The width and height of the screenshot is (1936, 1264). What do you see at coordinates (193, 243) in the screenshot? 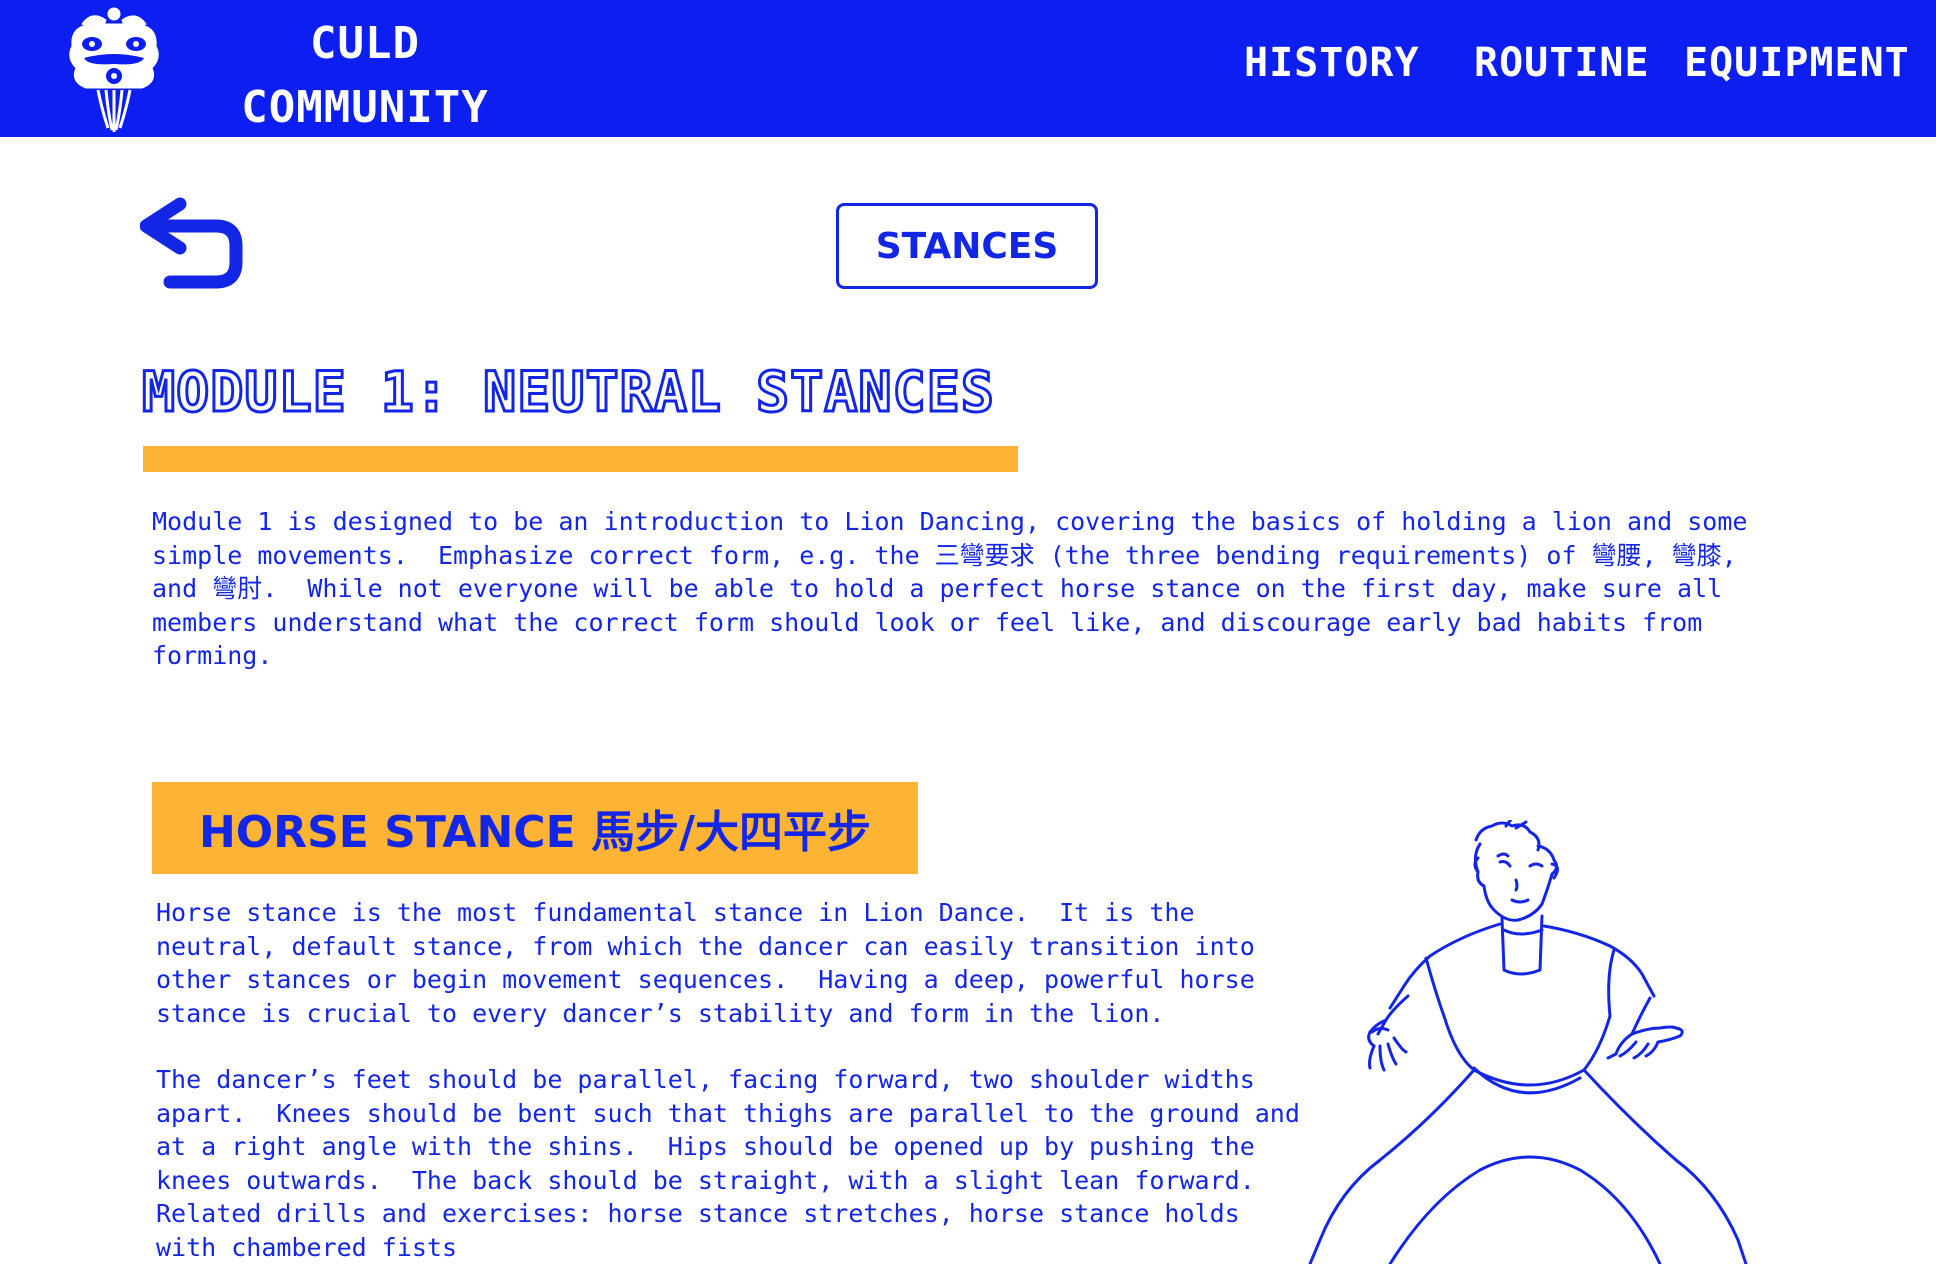
I see `back-arrow-icon` at bounding box center [193, 243].